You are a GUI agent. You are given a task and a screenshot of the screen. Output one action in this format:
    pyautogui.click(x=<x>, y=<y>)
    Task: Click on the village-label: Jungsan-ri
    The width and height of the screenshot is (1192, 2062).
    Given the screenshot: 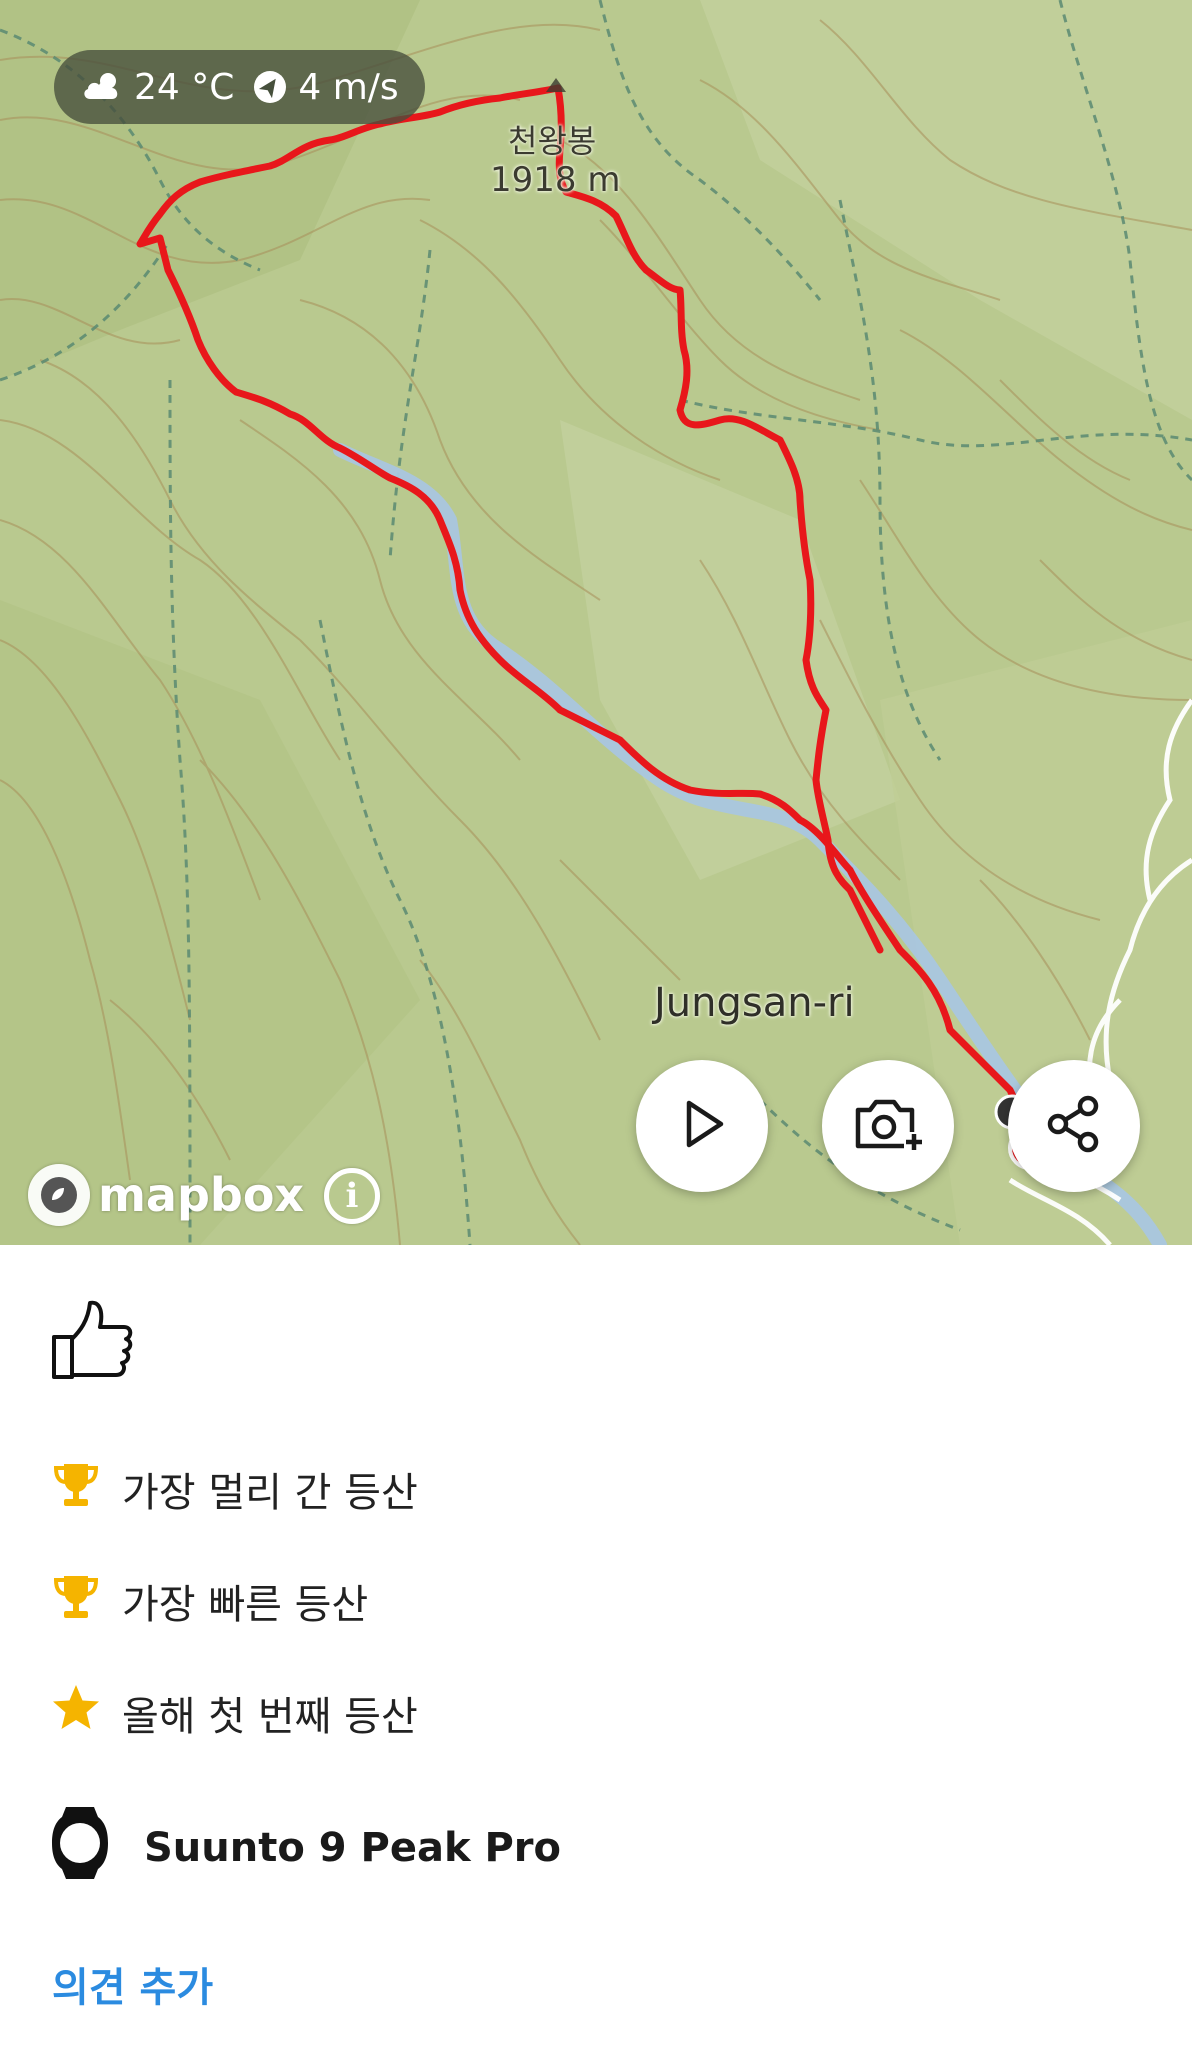 What is the action you would take?
    pyautogui.click(x=754, y=1003)
    